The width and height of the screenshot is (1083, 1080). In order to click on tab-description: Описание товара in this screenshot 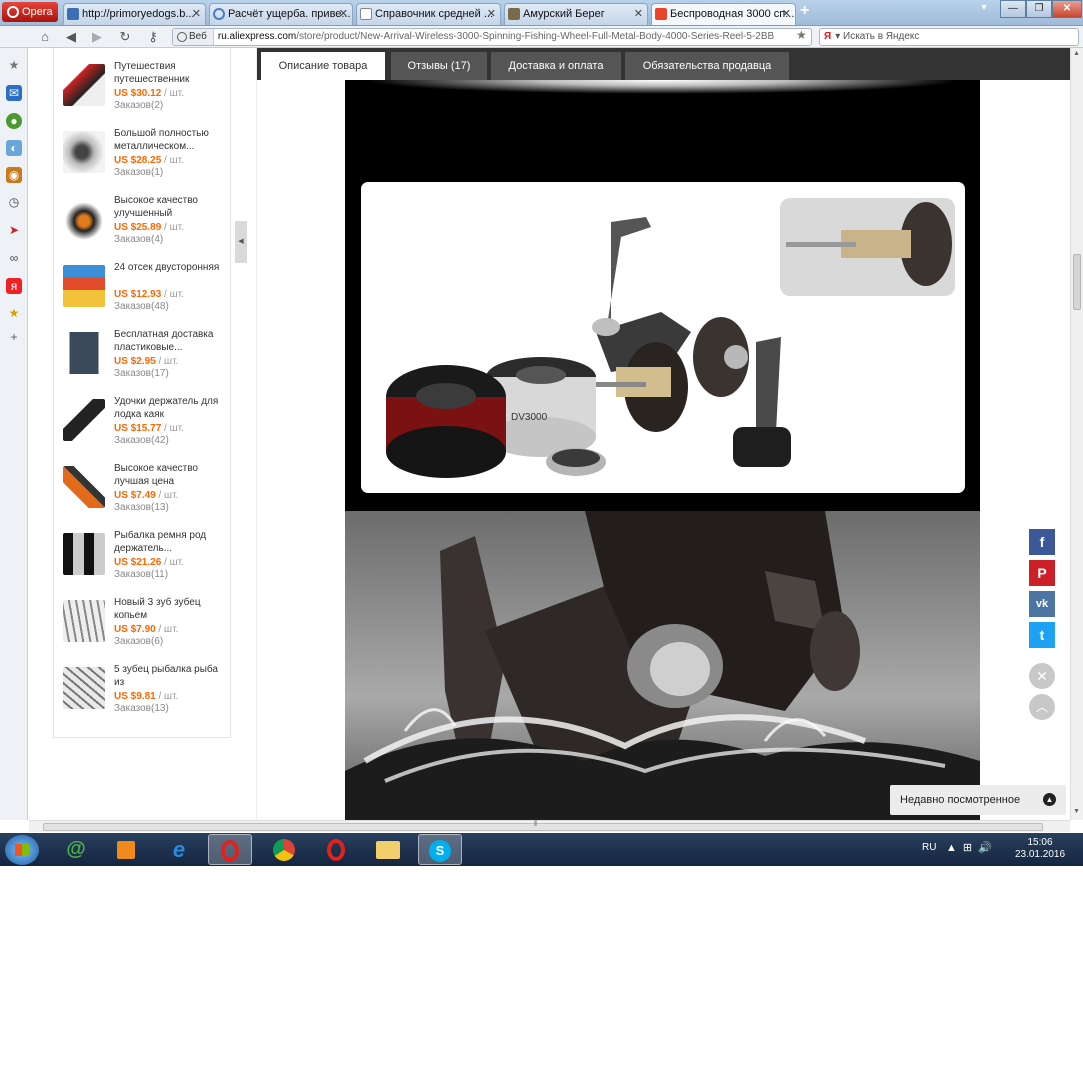, I will do `click(323, 66)`.